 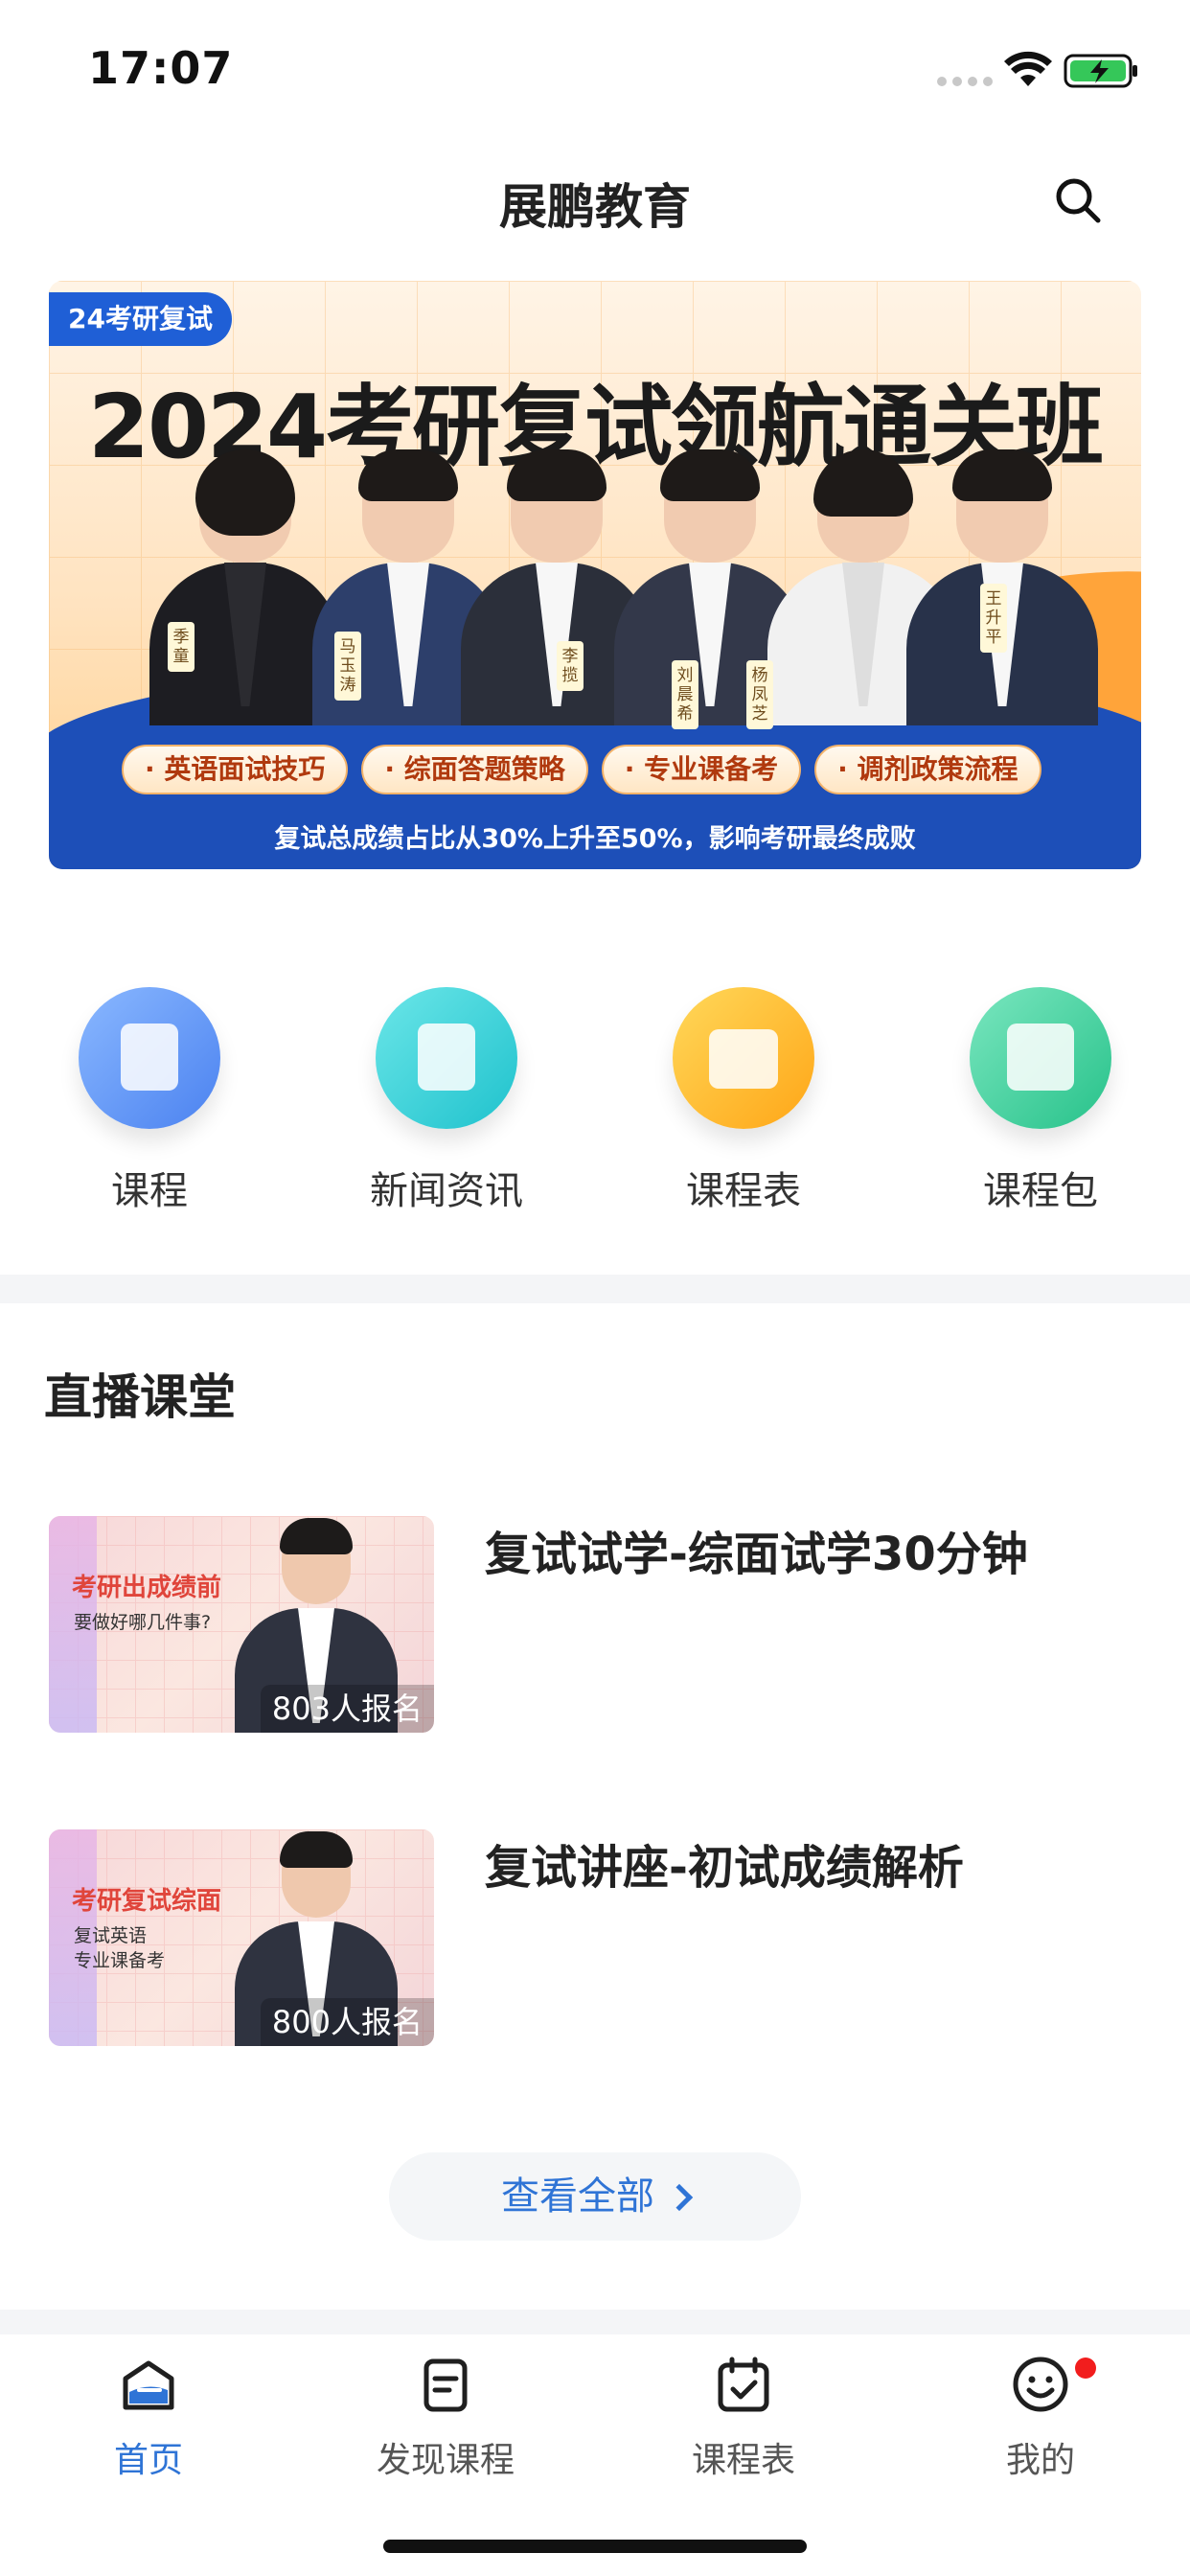 I want to click on tab-label: 我的, so click(x=1040, y=2460).